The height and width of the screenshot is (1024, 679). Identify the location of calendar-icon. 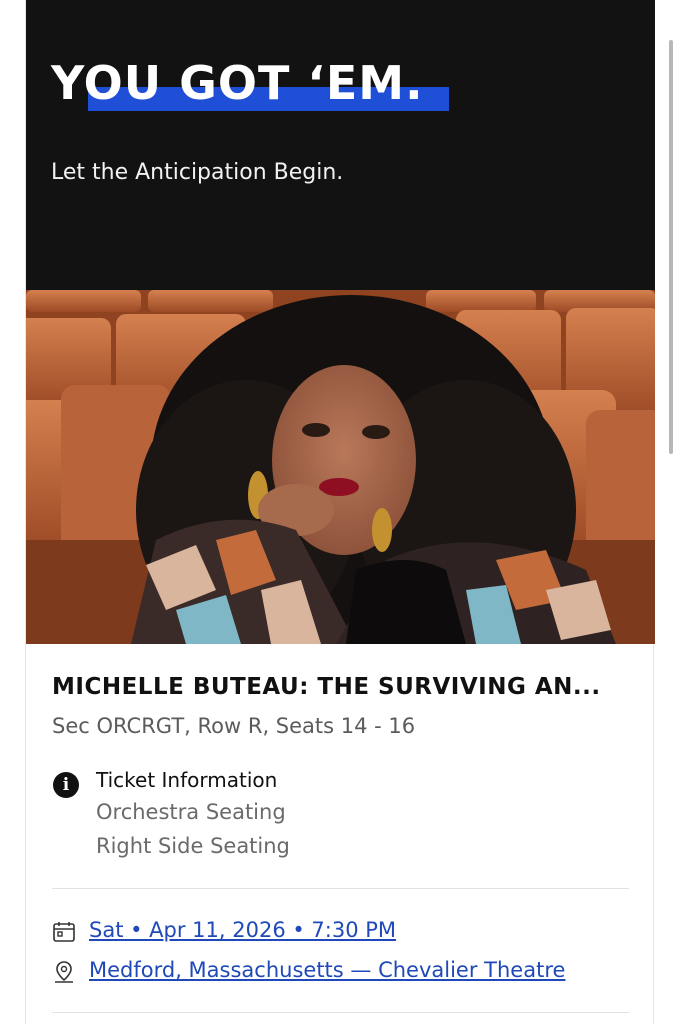
(64, 932).